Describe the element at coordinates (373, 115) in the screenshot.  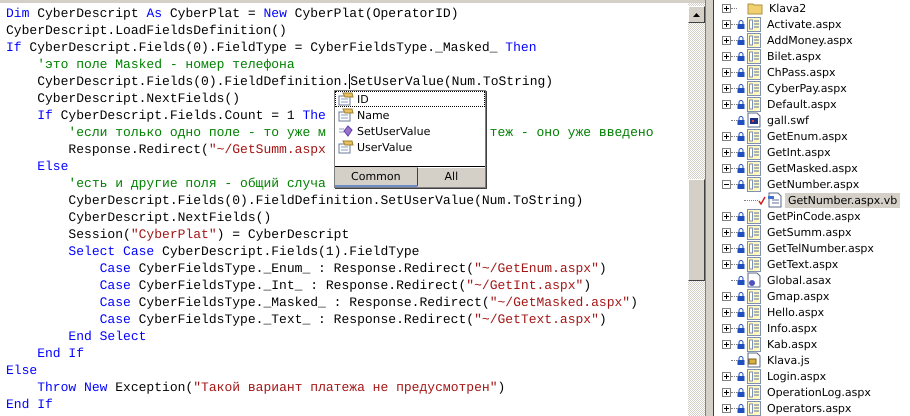
I see `completion-item: Name` at that location.